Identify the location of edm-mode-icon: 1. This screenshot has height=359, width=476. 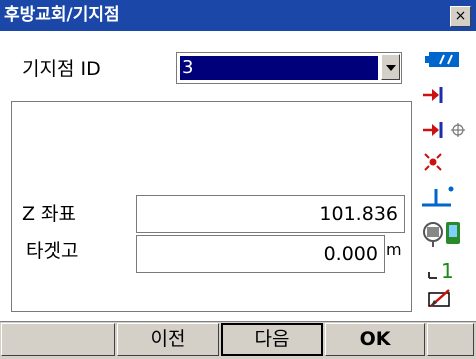
(441, 270).